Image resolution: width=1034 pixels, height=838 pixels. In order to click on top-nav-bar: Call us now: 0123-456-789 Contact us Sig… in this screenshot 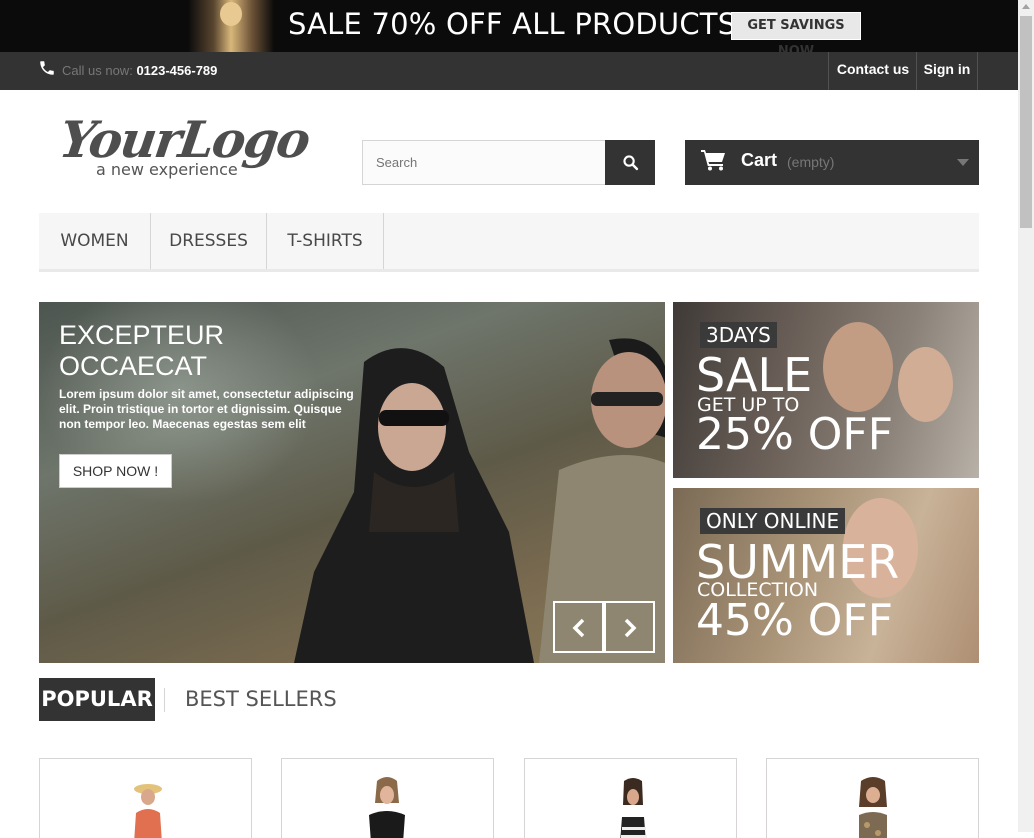, I will do `click(509, 71)`.